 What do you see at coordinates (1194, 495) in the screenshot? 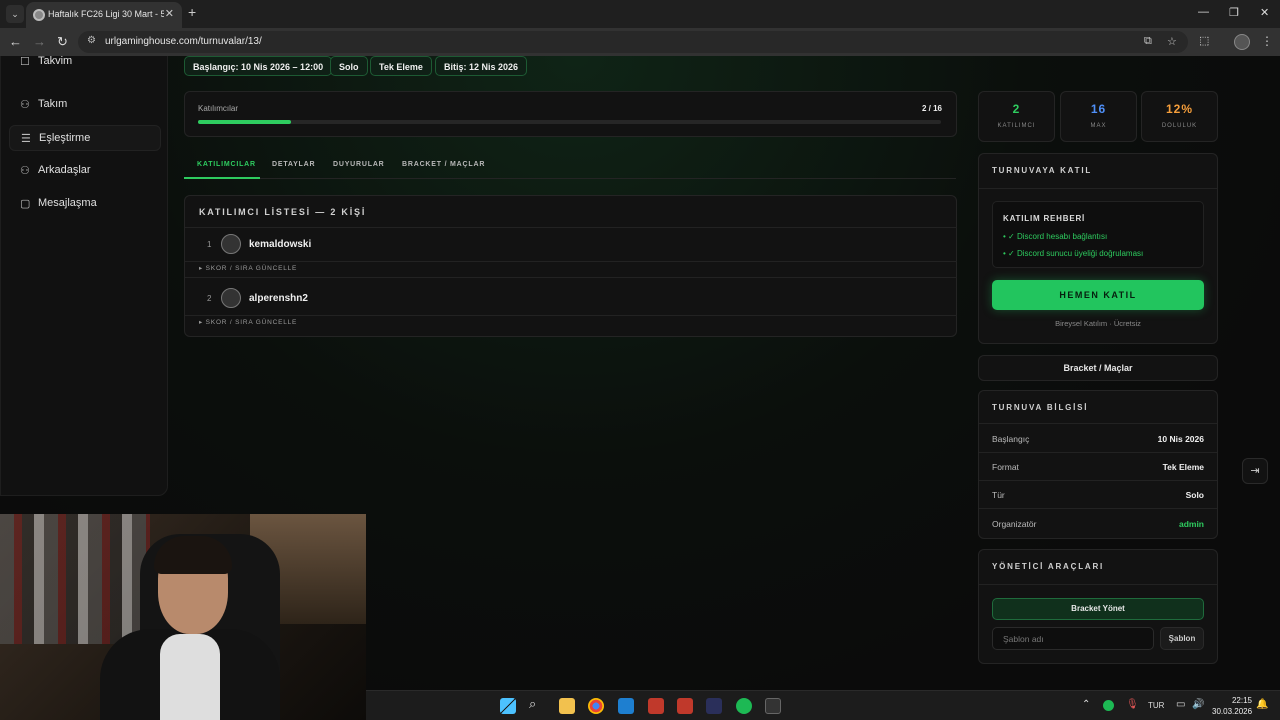
I see `info-value: Solo` at bounding box center [1194, 495].